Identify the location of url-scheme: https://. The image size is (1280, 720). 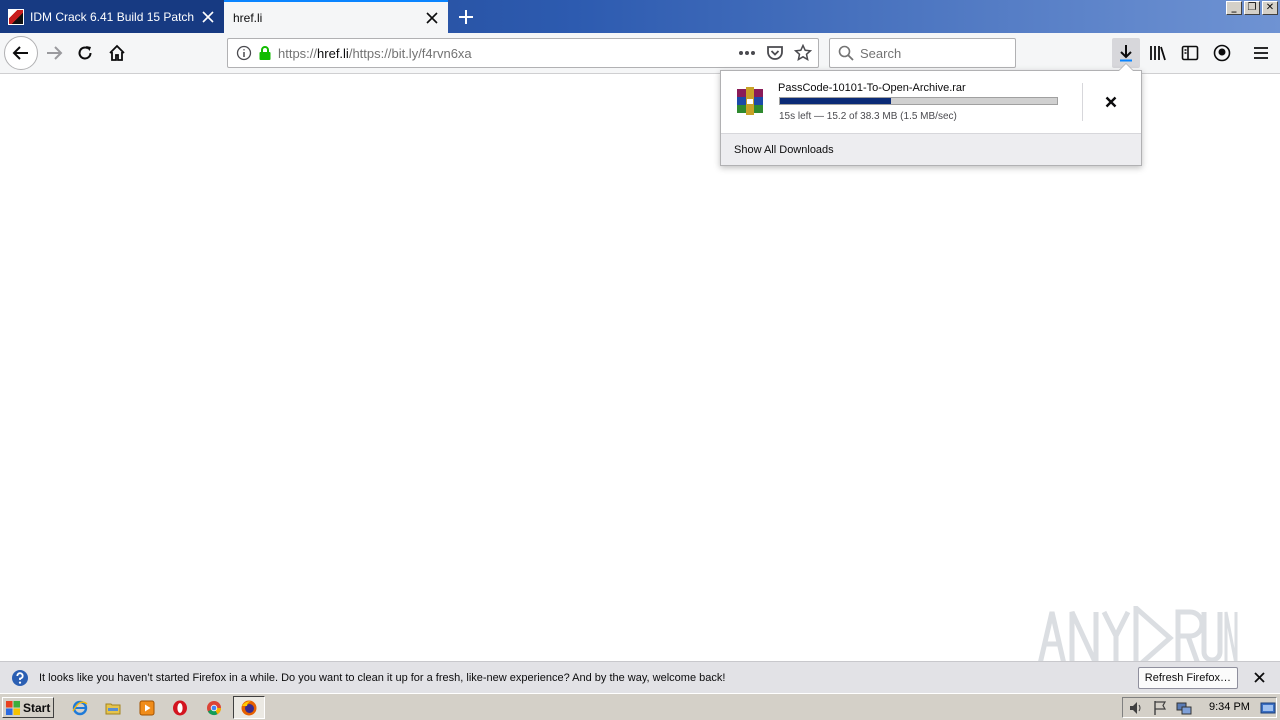
(298, 53).